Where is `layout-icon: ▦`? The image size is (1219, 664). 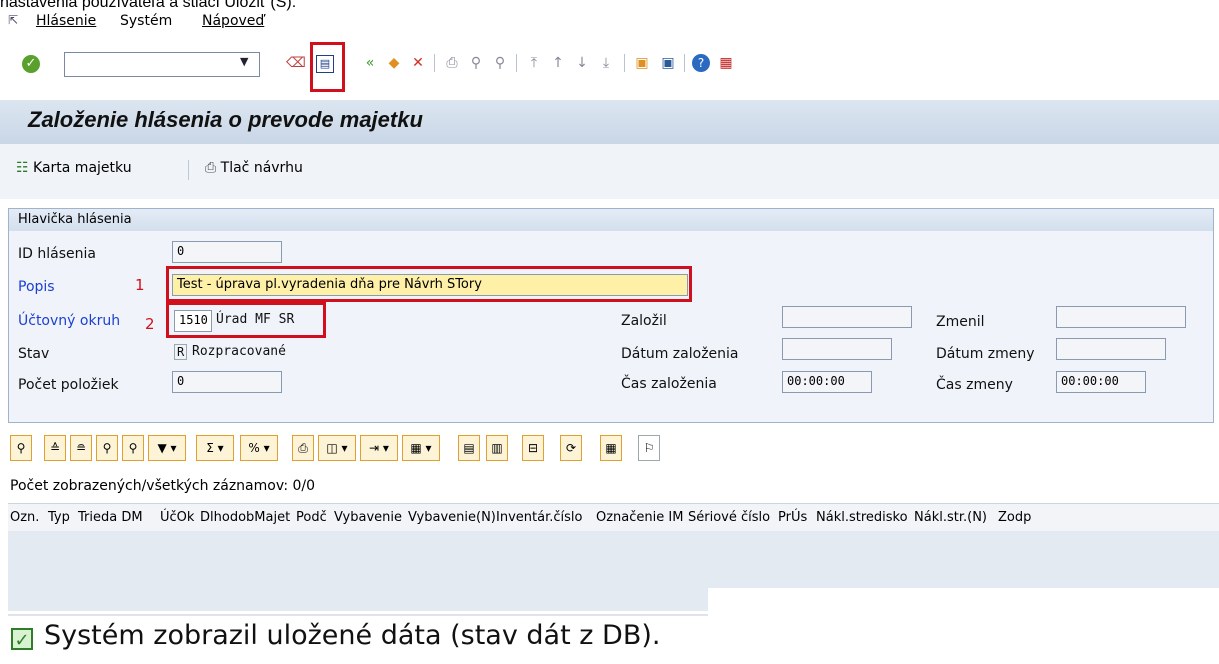
layout-icon: ▦ is located at coordinates (726, 63).